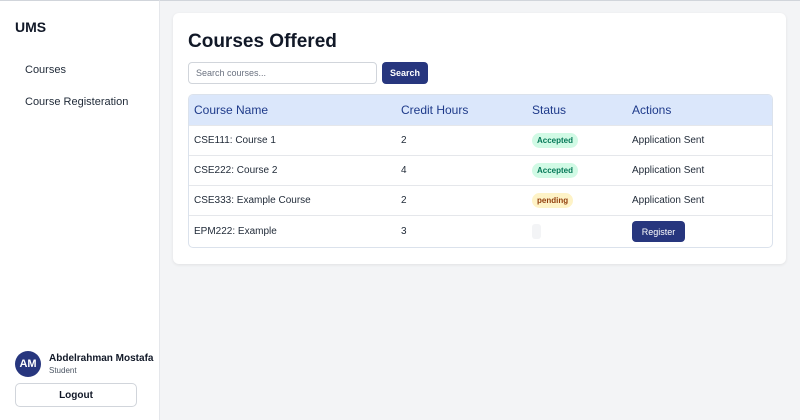 This screenshot has height=420, width=800. I want to click on column-header-credit-hours: Credit Hours, so click(435, 109).